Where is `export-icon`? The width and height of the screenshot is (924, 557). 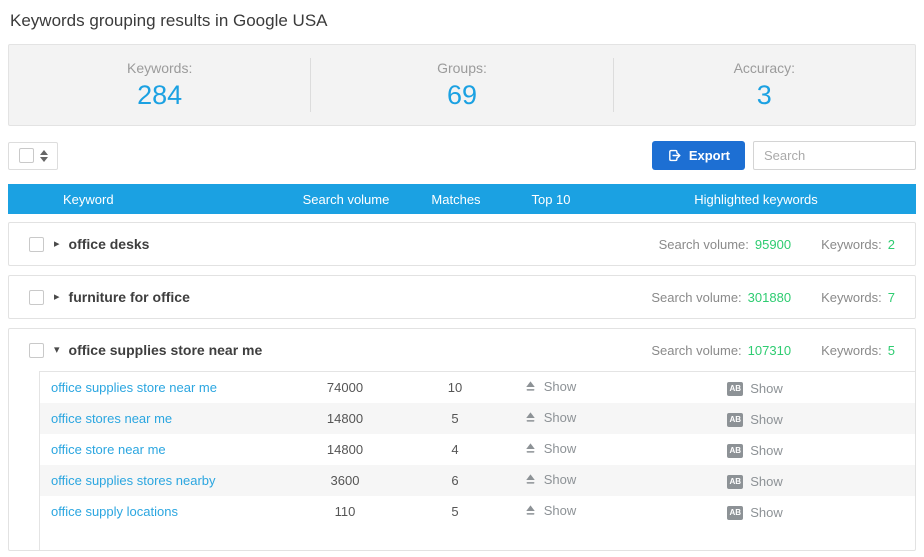
export-icon is located at coordinates (674, 155).